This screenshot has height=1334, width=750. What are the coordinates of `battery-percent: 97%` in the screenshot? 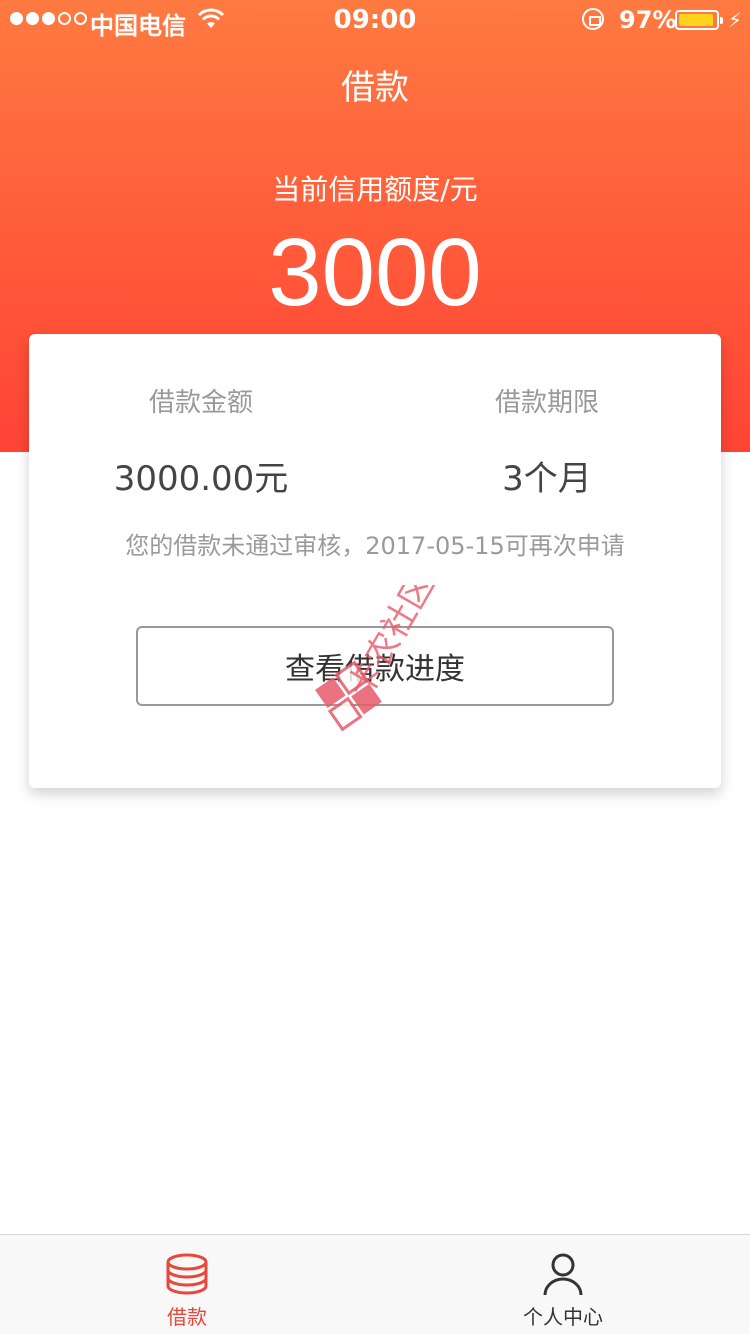 It's located at (648, 20).